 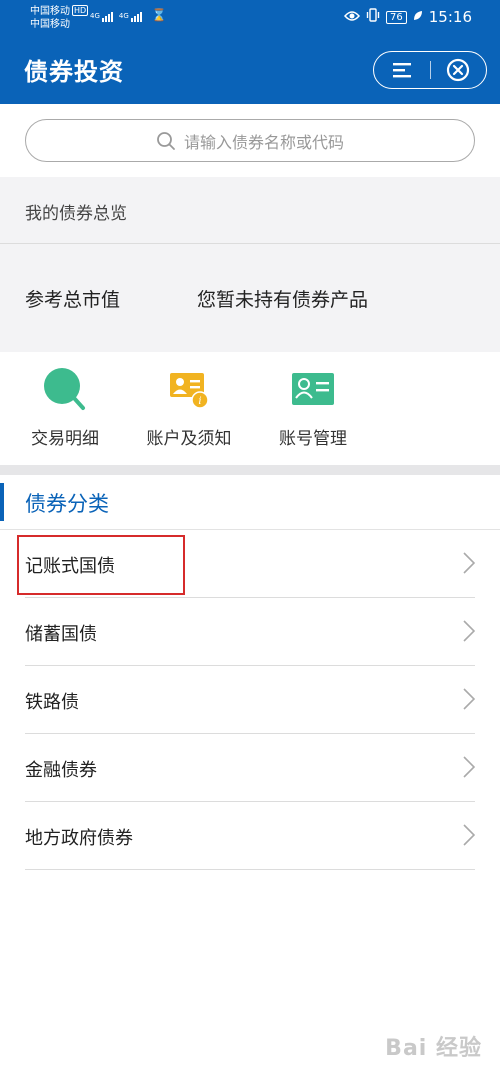 What do you see at coordinates (283, 300) in the screenshot?
I see `market-value-text: 您暂未持有债券产品` at bounding box center [283, 300].